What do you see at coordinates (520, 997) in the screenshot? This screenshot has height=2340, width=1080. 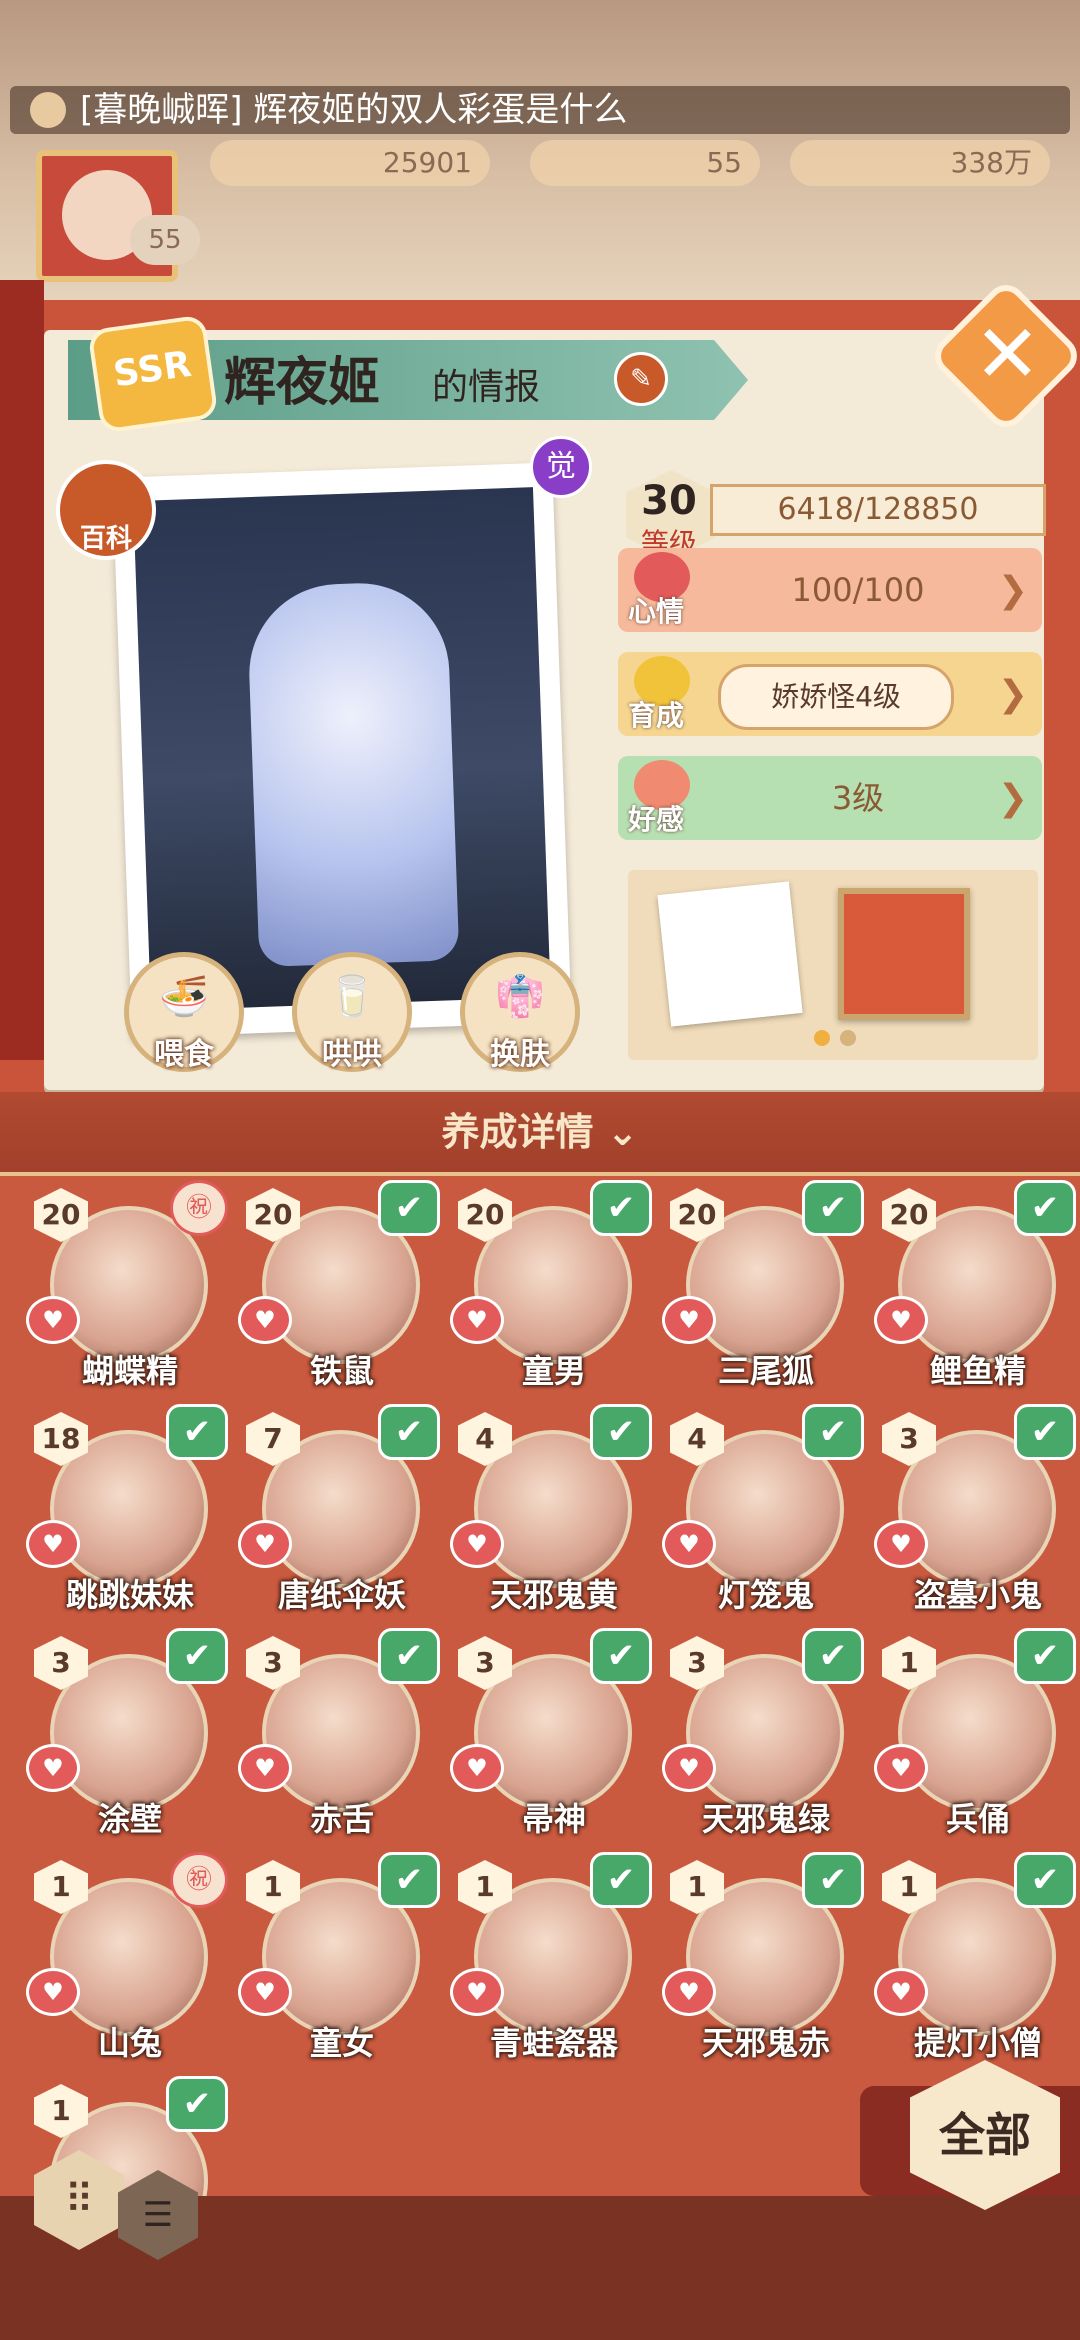 I see `outfit-icon: 👘` at bounding box center [520, 997].